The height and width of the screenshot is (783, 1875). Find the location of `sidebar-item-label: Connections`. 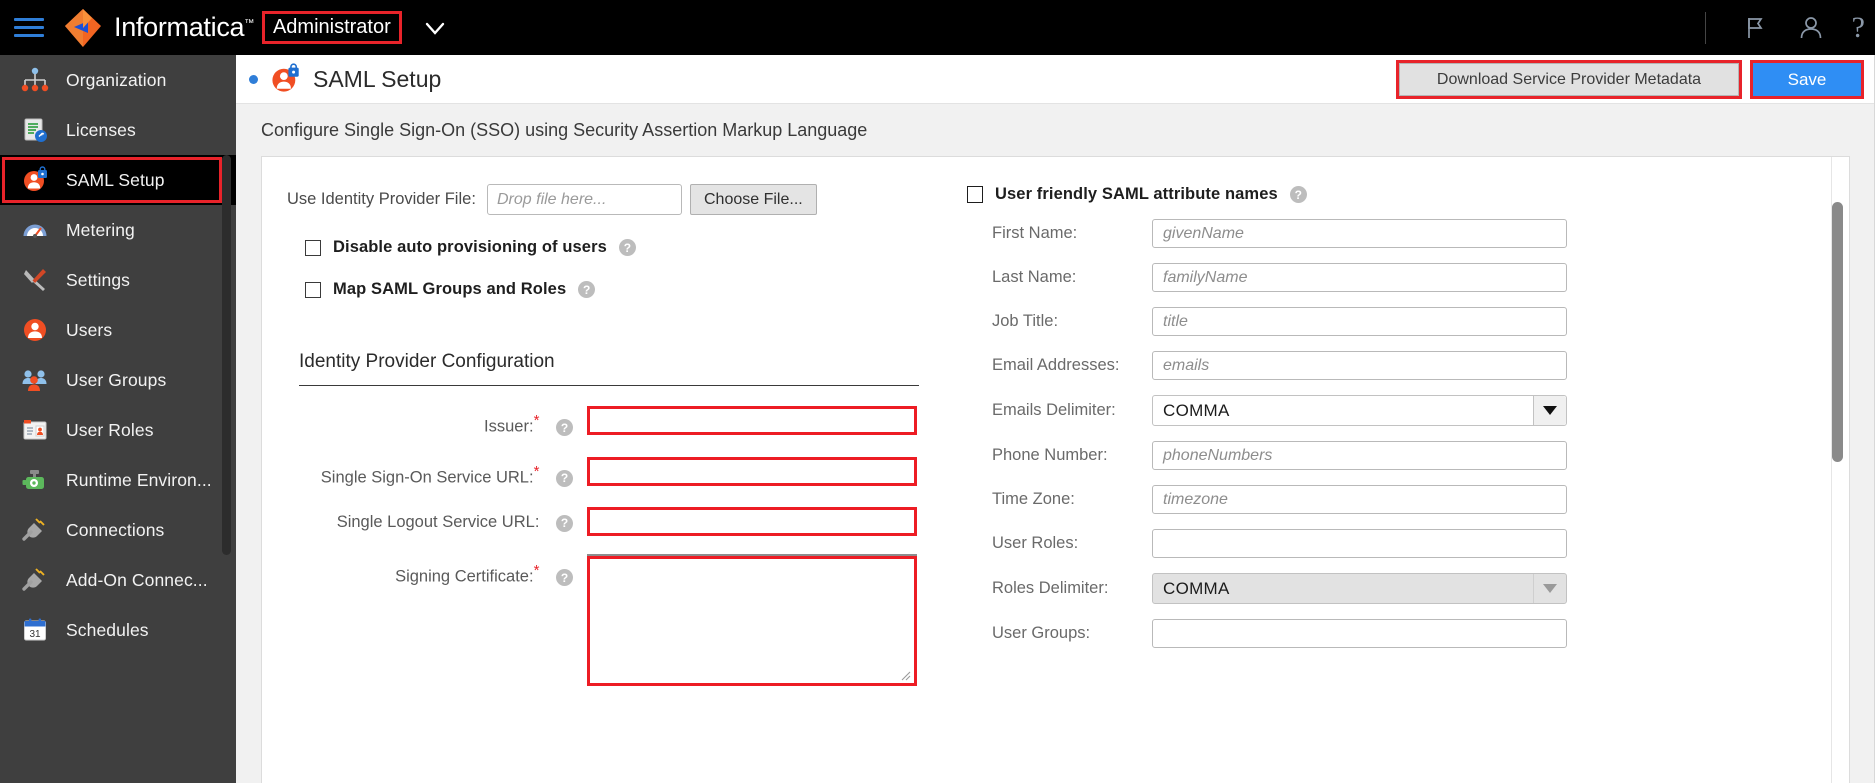

sidebar-item-label: Connections is located at coordinates (115, 529).